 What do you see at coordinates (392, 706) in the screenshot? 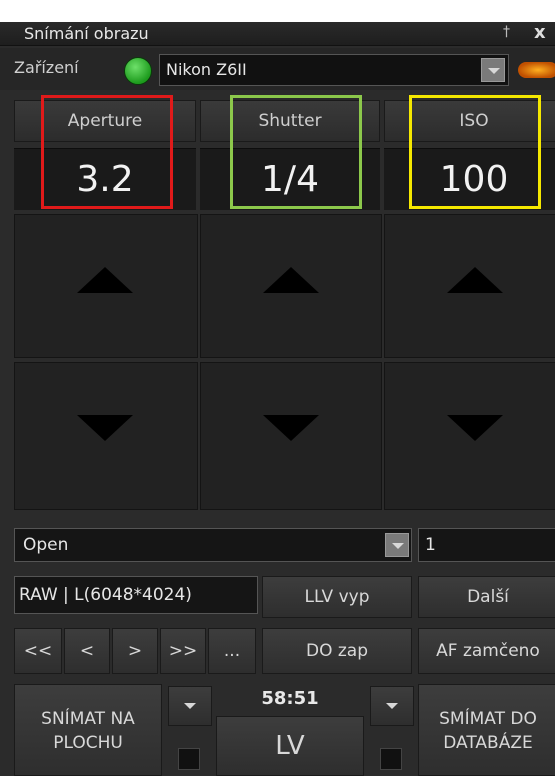
I see `capture-db-dropdown-icon` at bounding box center [392, 706].